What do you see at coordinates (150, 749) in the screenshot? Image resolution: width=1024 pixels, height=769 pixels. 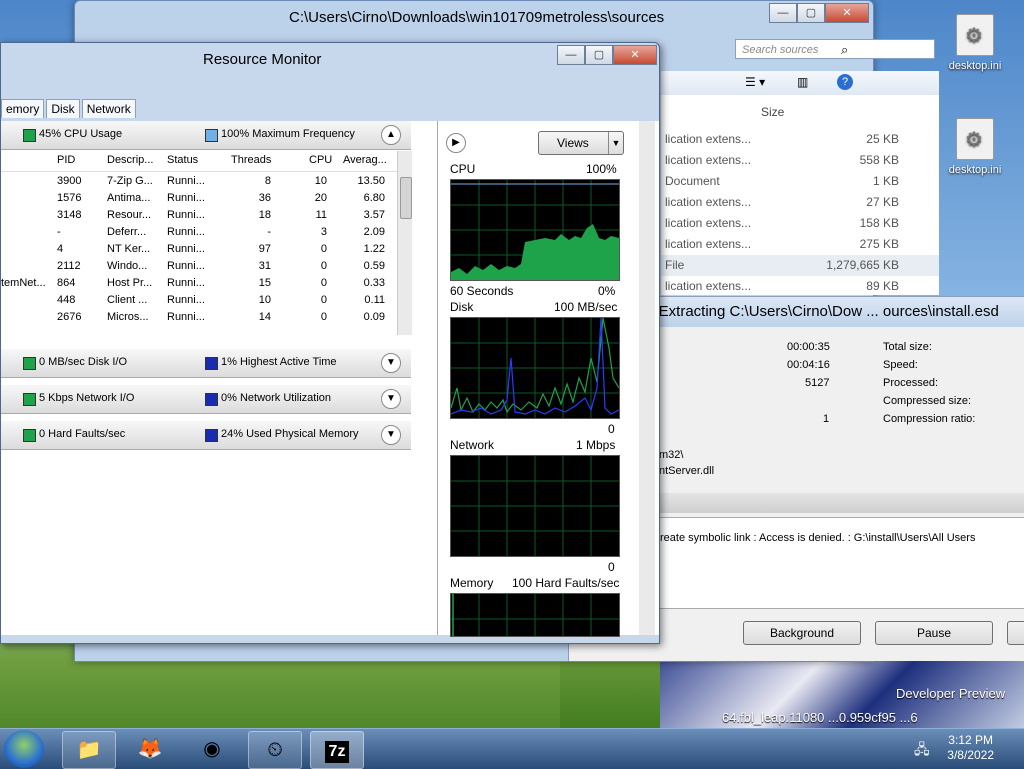 I see `firefox-taskbar-icon: 🦊` at bounding box center [150, 749].